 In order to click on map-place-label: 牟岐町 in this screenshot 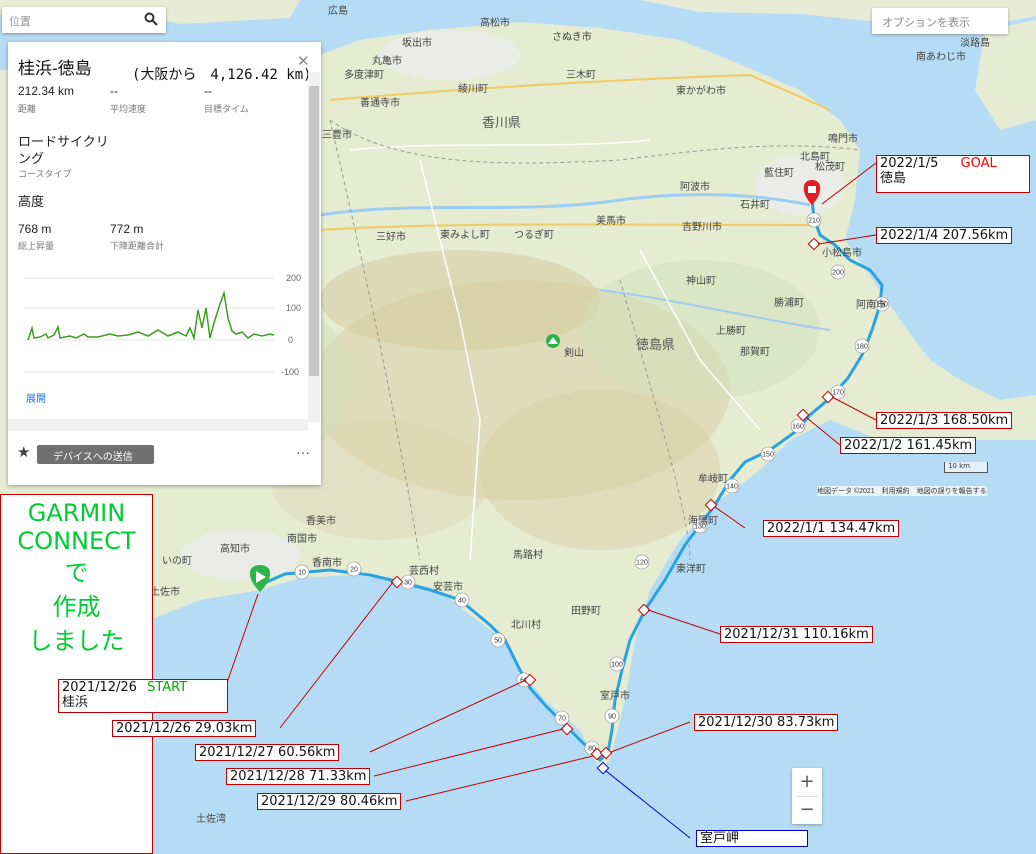, I will do `click(713, 479)`.